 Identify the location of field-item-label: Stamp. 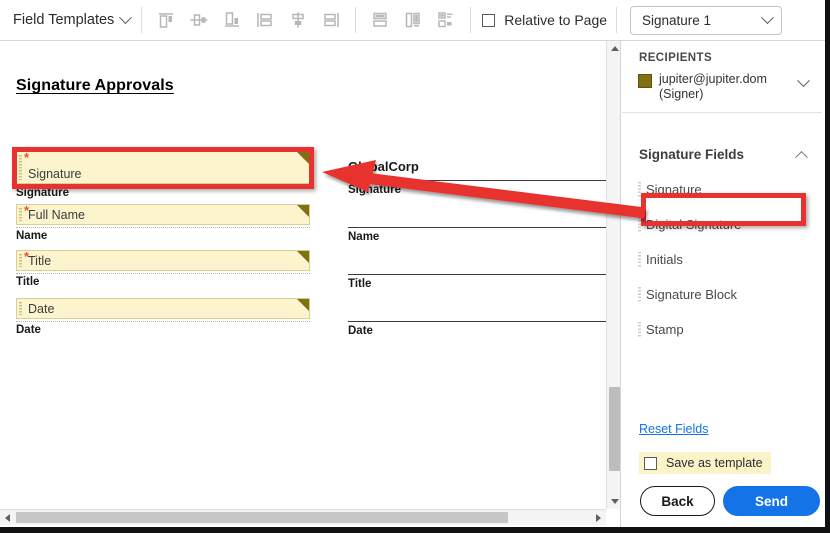
(665, 329).